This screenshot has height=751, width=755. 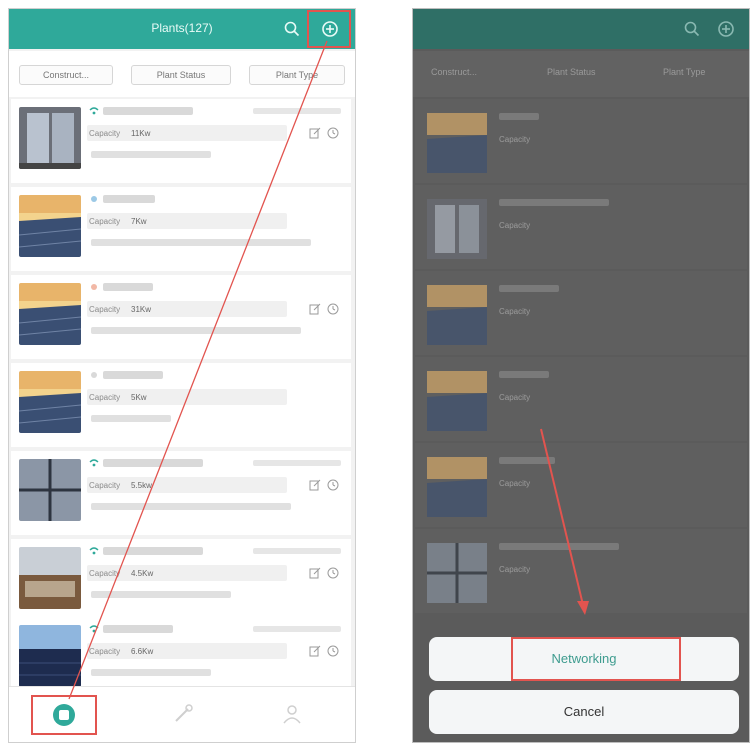 I want to click on capacity-value: 5Kw, so click(x=139, y=397).